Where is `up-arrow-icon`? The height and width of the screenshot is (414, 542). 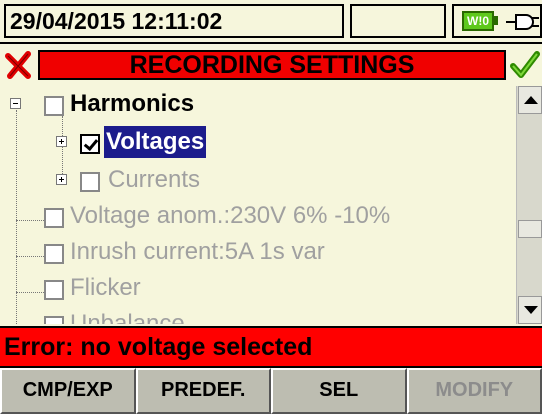
up-arrow-icon is located at coordinates (531, 100).